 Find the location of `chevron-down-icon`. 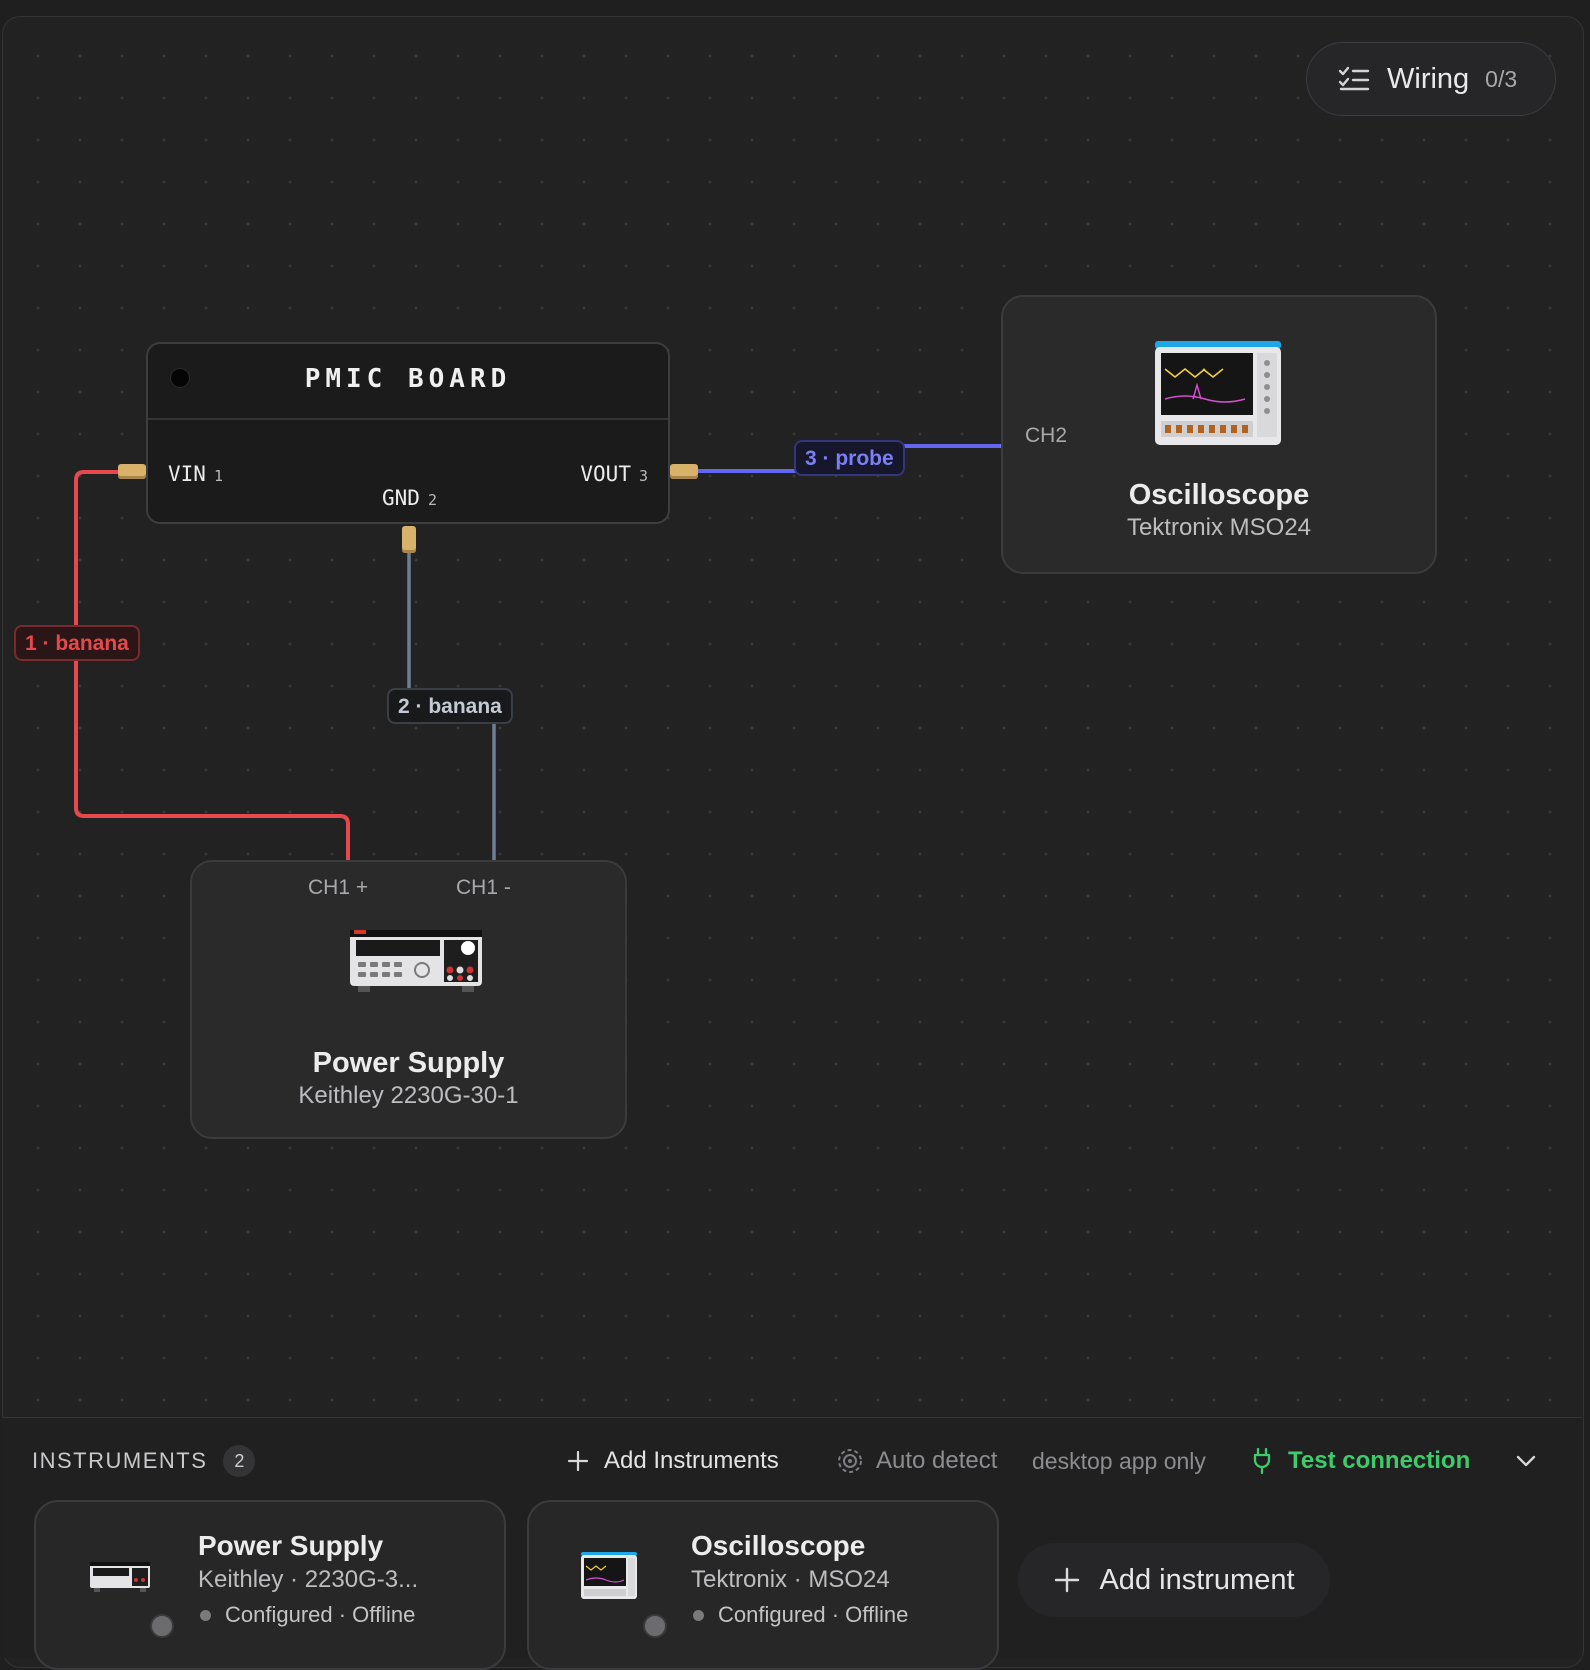

chevron-down-icon is located at coordinates (1526, 1461).